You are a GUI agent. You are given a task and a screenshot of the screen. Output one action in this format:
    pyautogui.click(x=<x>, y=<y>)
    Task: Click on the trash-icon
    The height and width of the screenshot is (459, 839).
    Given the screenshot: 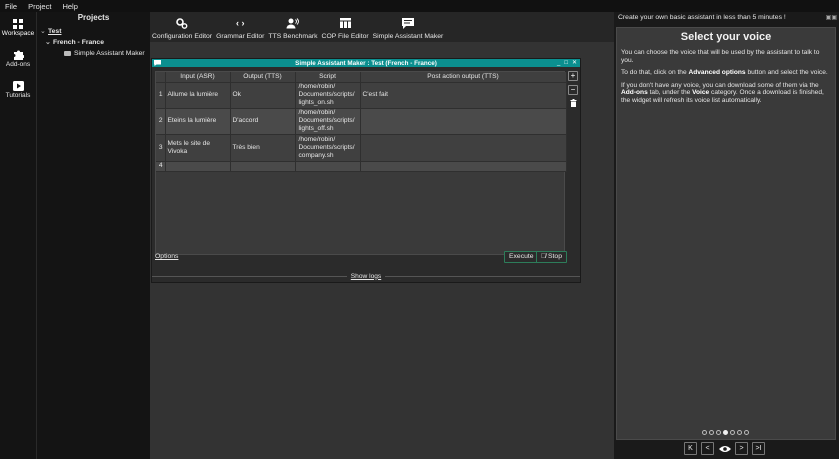 What is the action you would take?
    pyautogui.click(x=573, y=103)
    